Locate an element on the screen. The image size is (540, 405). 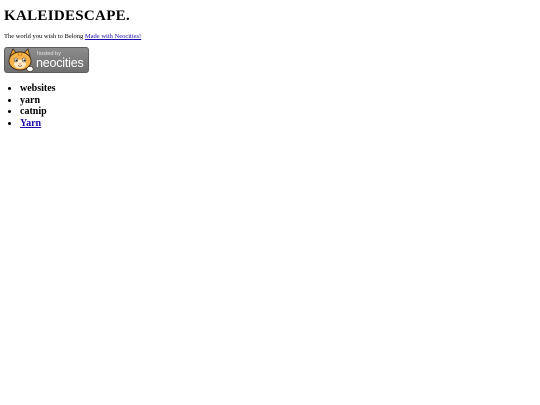
list-item: yarn is located at coordinates (38, 101).